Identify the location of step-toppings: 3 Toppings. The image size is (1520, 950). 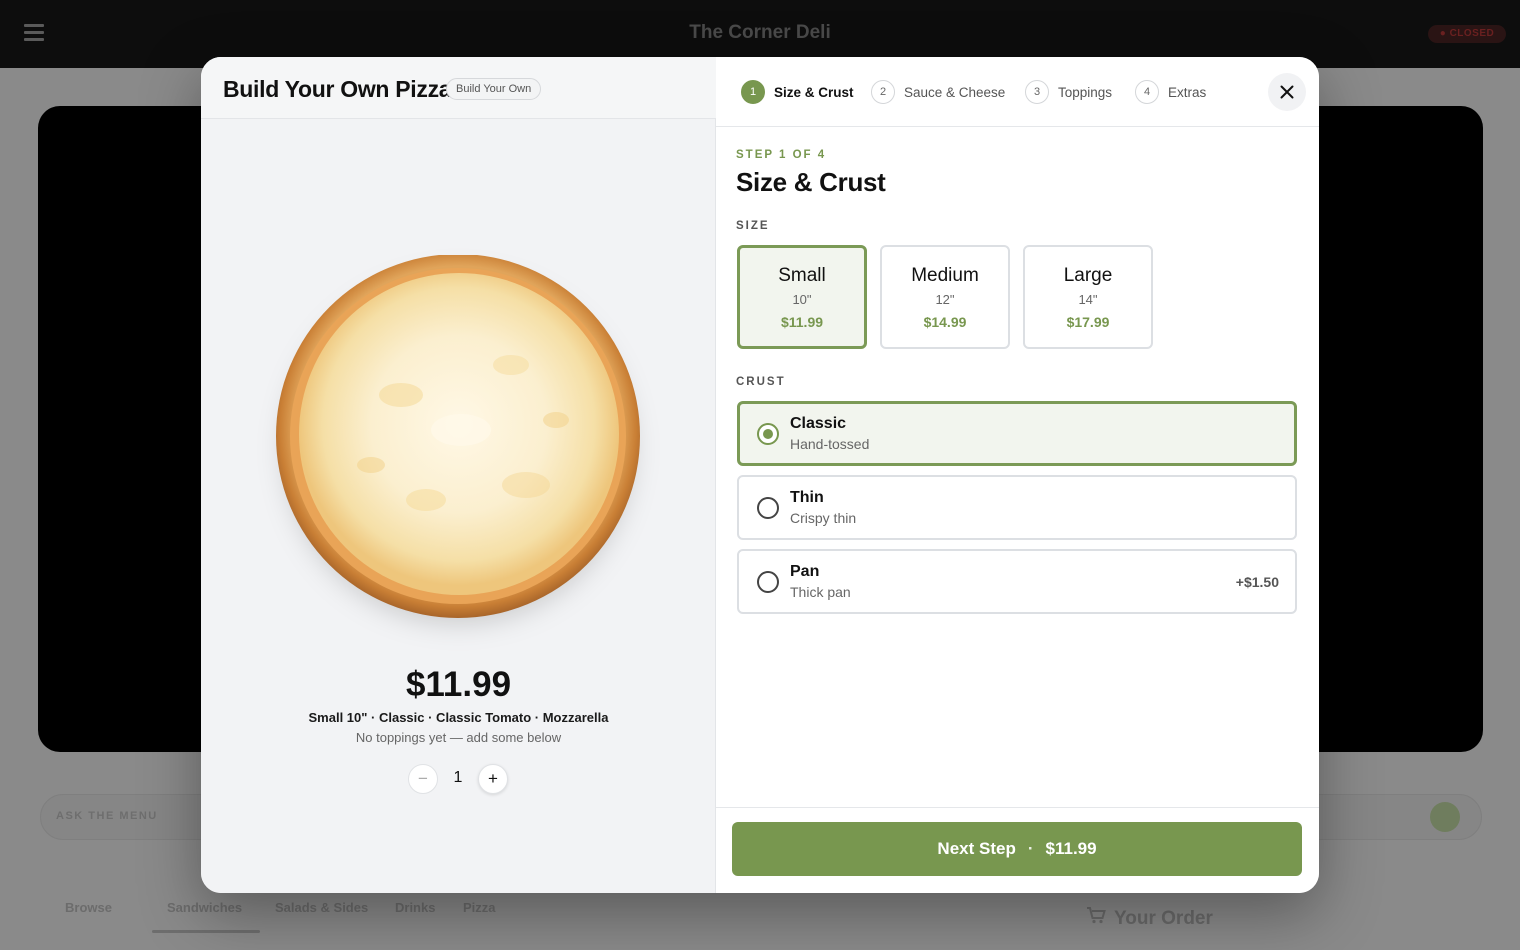
(1068, 92).